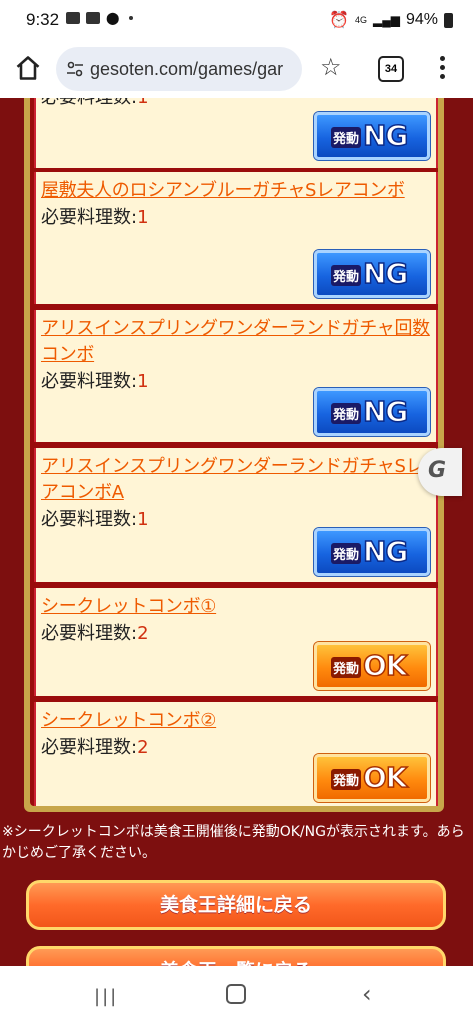 The height and width of the screenshot is (1024, 473). I want to click on floating-game-icon: G, so click(440, 472).